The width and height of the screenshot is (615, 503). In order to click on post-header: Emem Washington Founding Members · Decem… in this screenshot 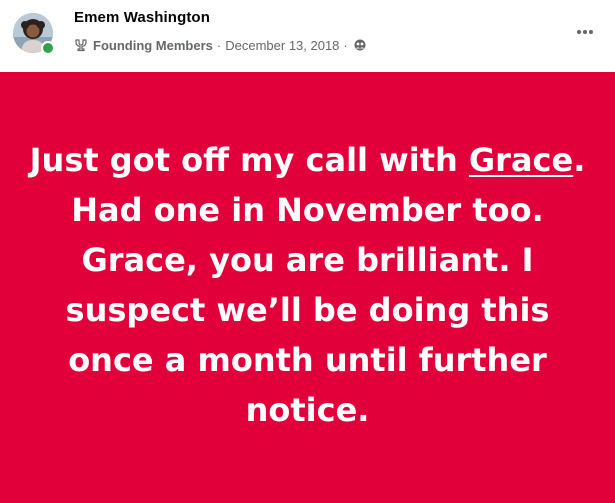, I will do `click(307, 36)`.